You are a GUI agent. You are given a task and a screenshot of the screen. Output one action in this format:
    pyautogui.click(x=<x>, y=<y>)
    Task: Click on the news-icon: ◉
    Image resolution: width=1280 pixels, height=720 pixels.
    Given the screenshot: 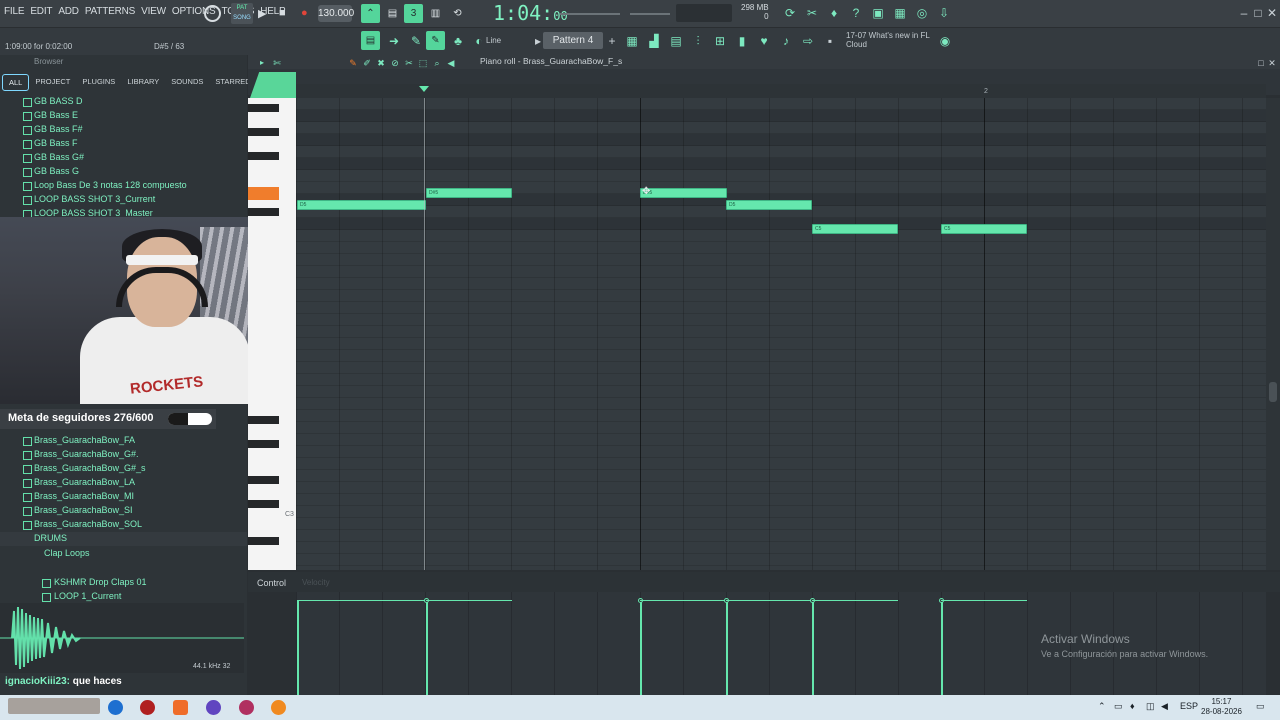 What is the action you would take?
    pyautogui.click(x=945, y=41)
    